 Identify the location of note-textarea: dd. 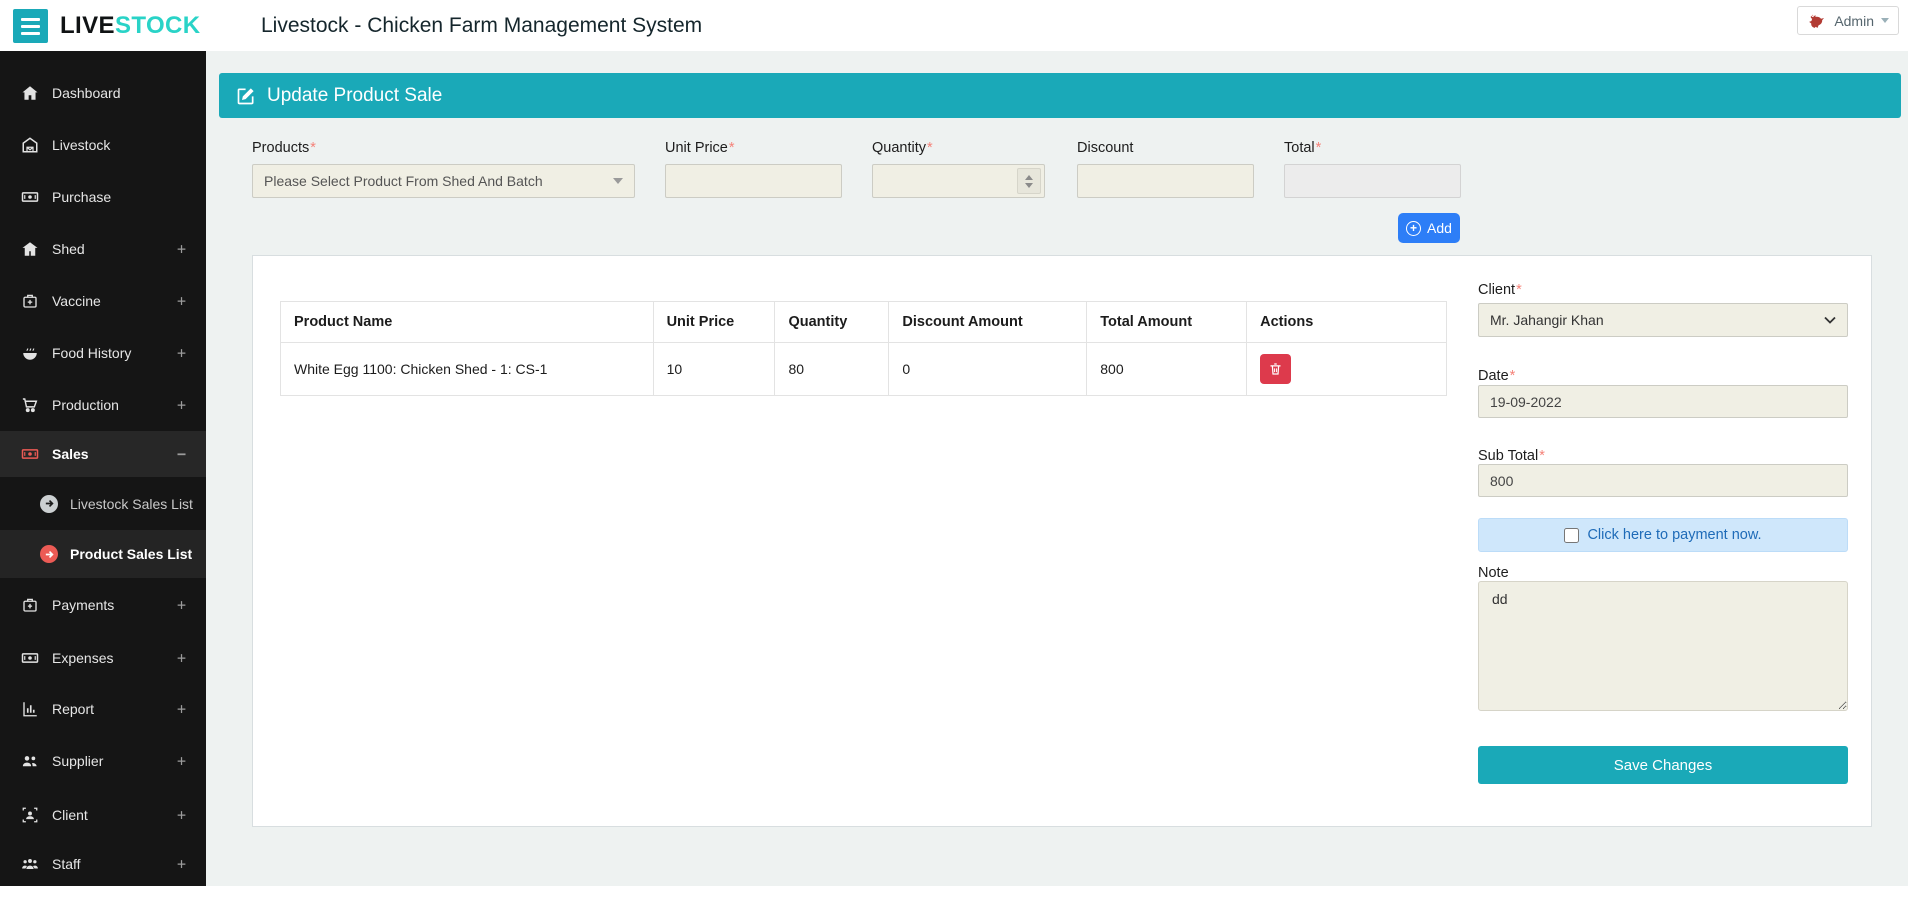
(1663, 646).